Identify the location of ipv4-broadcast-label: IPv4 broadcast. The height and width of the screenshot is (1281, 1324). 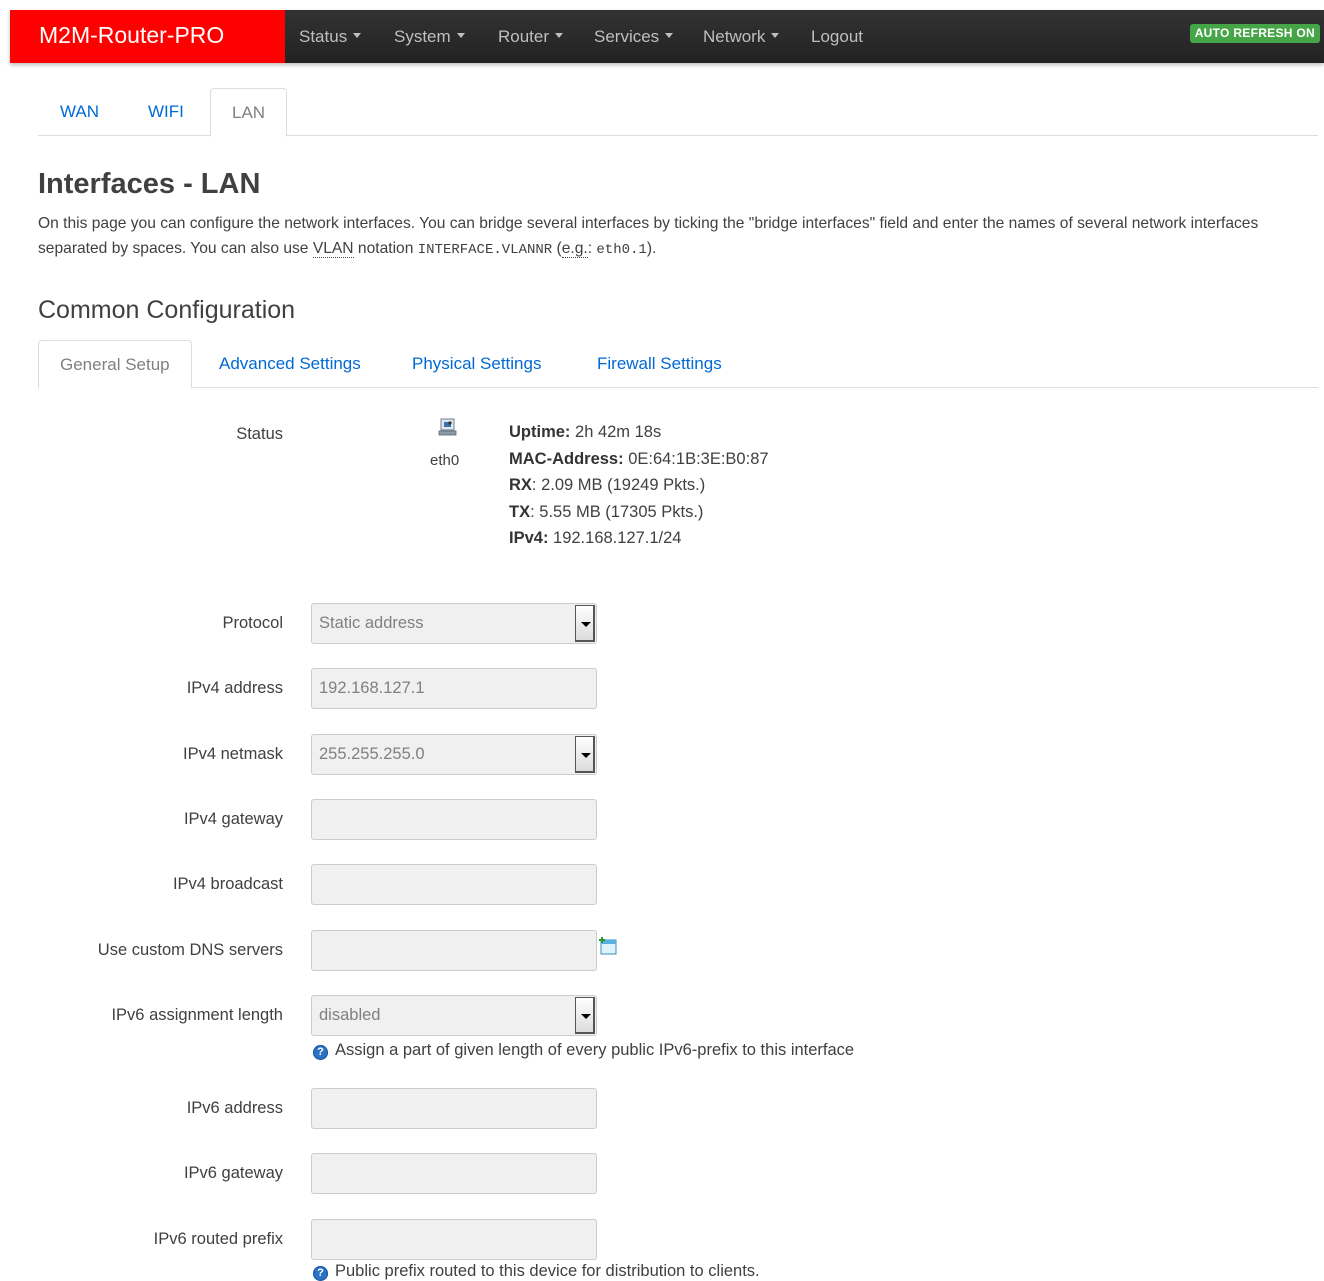
(227, 884).